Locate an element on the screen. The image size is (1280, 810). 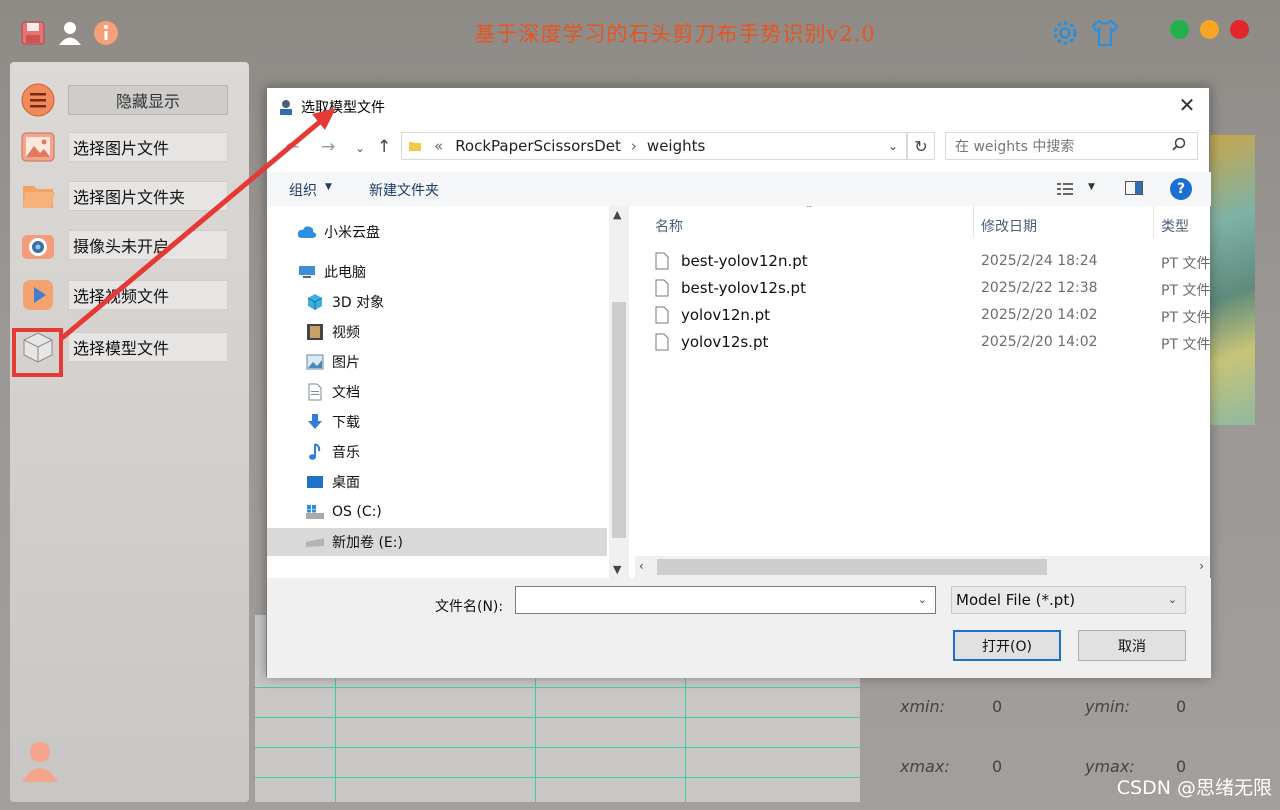
xmax-value: 0 is located at coordinates (997, 766).